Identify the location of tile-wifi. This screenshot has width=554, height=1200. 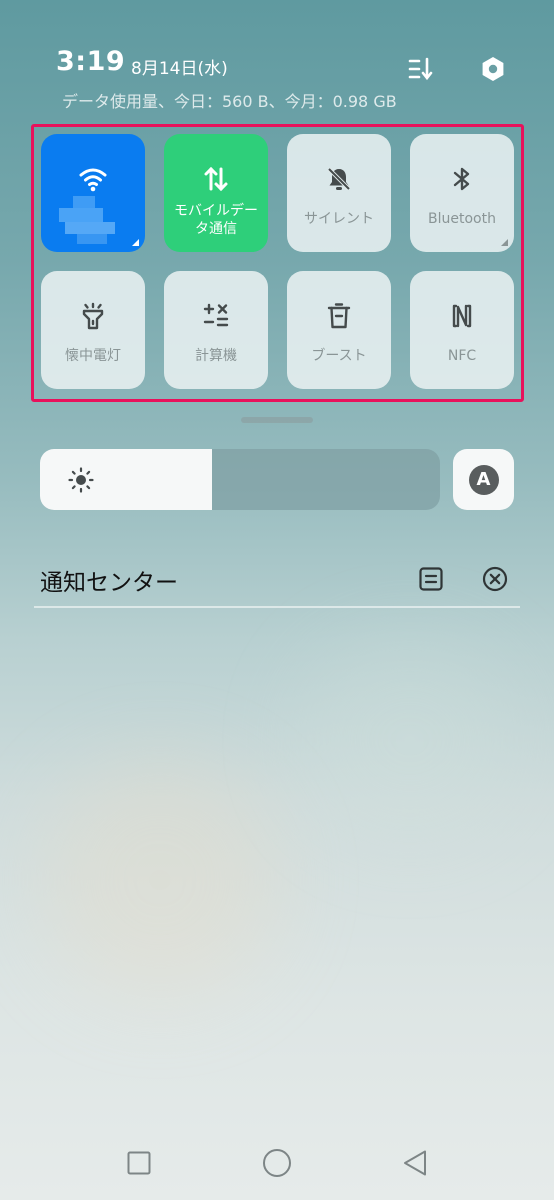
(93, 193).